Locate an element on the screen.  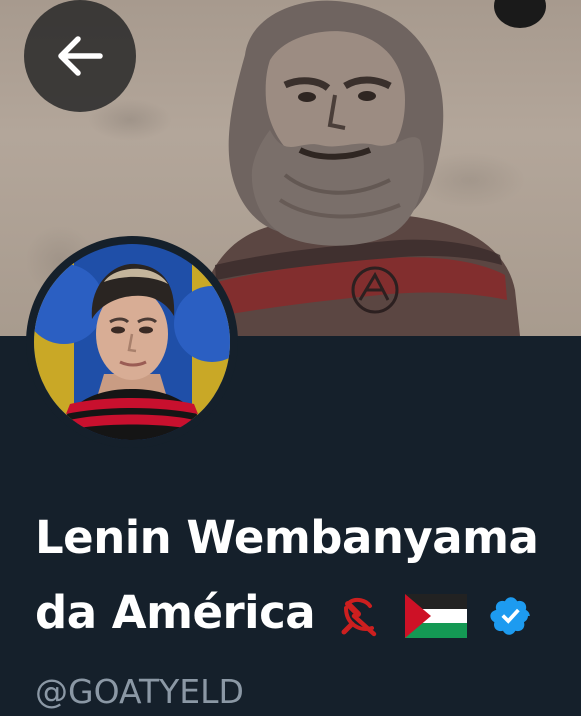
back-button is located at coordinates (80, 56).